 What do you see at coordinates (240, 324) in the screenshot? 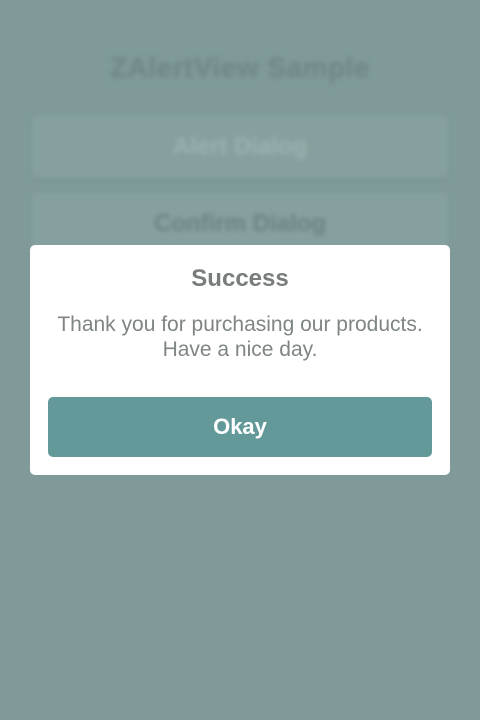
I see `dialog-message-line: Thank you for purchasing our products.` at bounding box center [240, 324].